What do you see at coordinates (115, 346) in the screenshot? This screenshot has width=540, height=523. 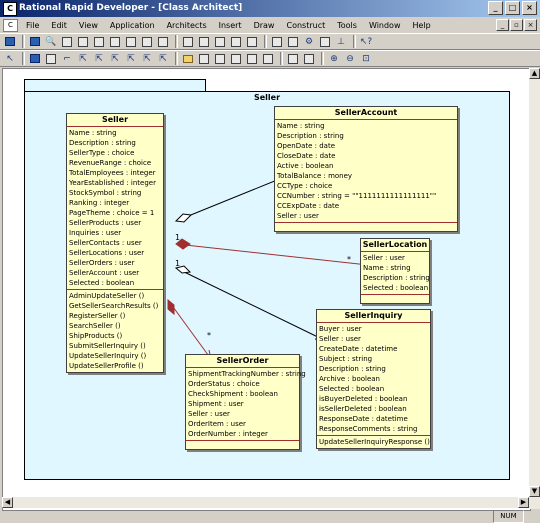 I see `operation: SubmitSellerInquiry ()` at bounding box center [115, 346].